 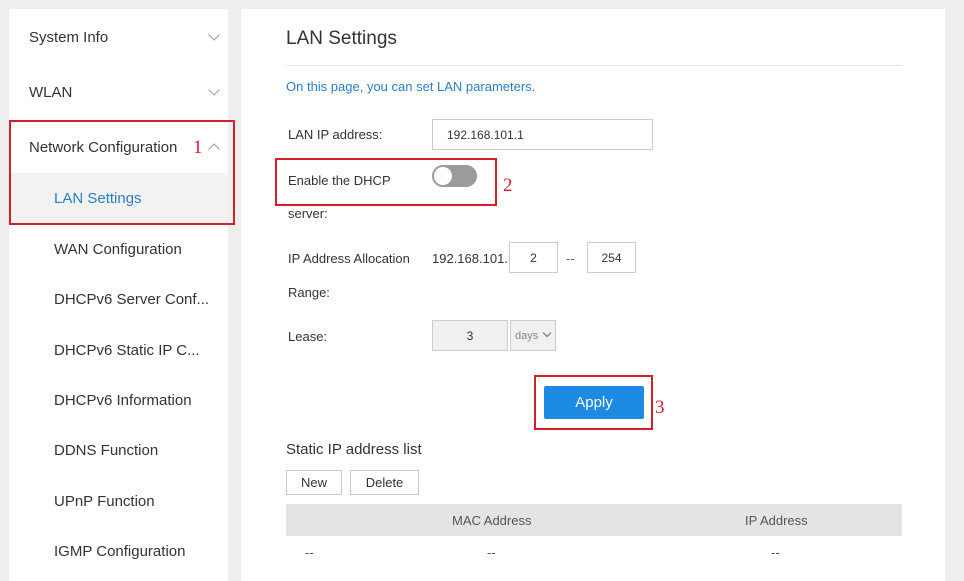 I want to click on annotation-number-3: 3, so click(x=660, y=407).